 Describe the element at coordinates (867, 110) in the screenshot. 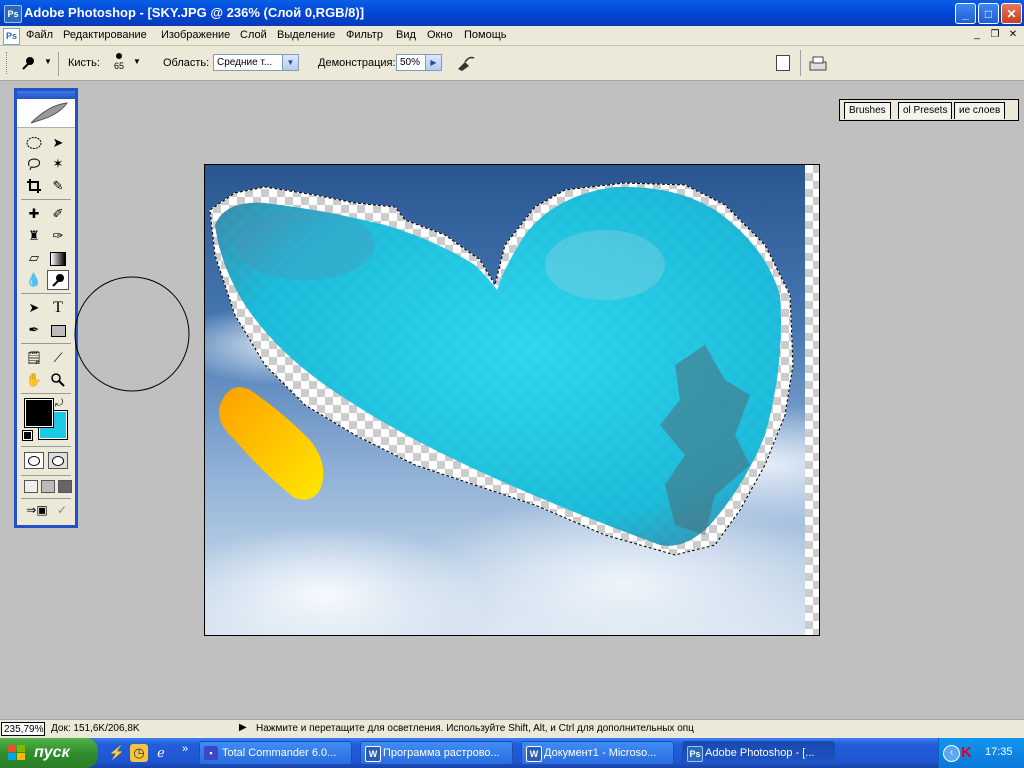

I see `palette-tab-brushes: Brushes` at that location.